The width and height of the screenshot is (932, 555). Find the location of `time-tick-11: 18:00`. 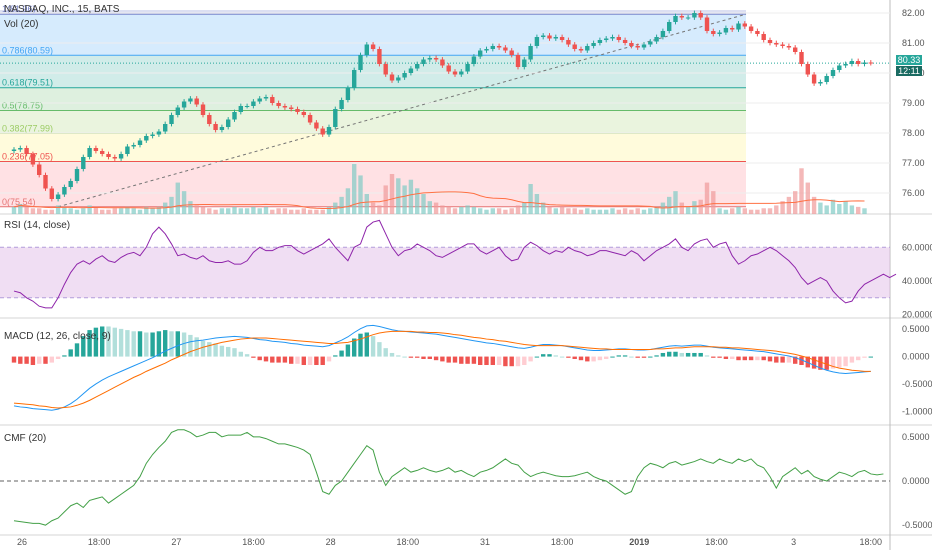

time-tick-11: 18:00 is located at coordinates (871, 542).